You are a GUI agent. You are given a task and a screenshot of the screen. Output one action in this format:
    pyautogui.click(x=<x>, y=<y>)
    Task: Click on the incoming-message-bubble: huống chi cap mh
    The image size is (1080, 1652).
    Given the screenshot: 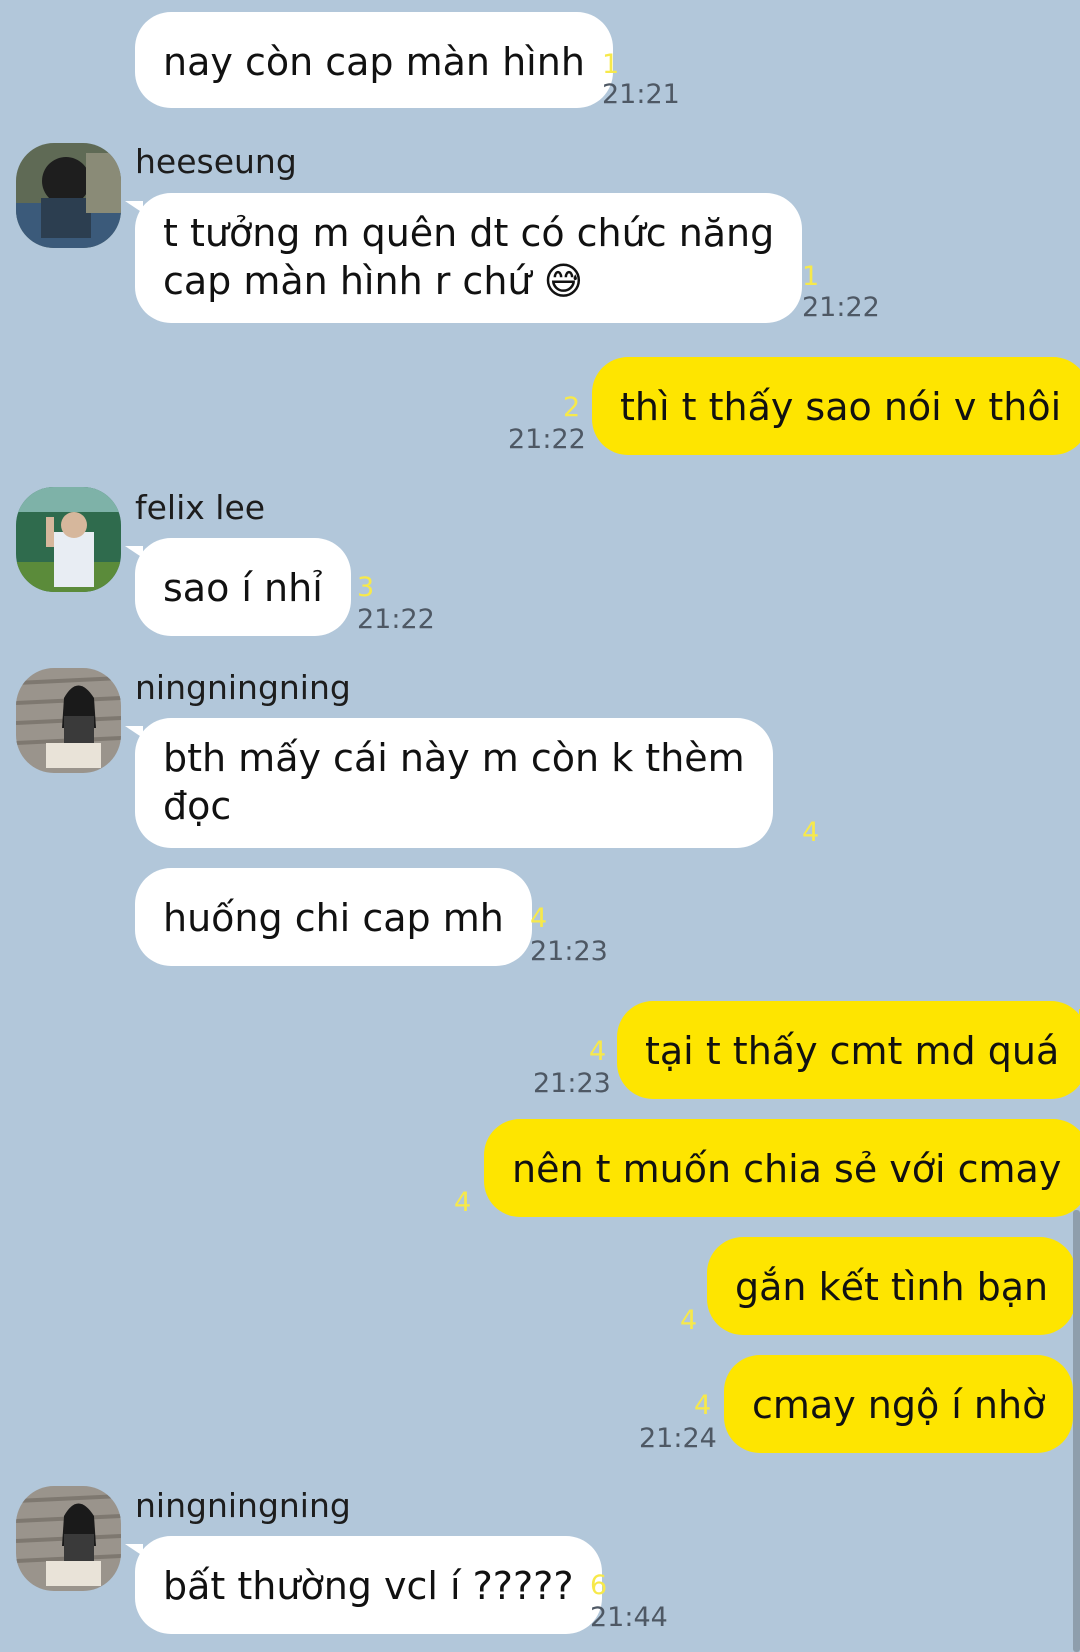 What is the action you would take?
    pyautogui.click(x=333, y=917)
    